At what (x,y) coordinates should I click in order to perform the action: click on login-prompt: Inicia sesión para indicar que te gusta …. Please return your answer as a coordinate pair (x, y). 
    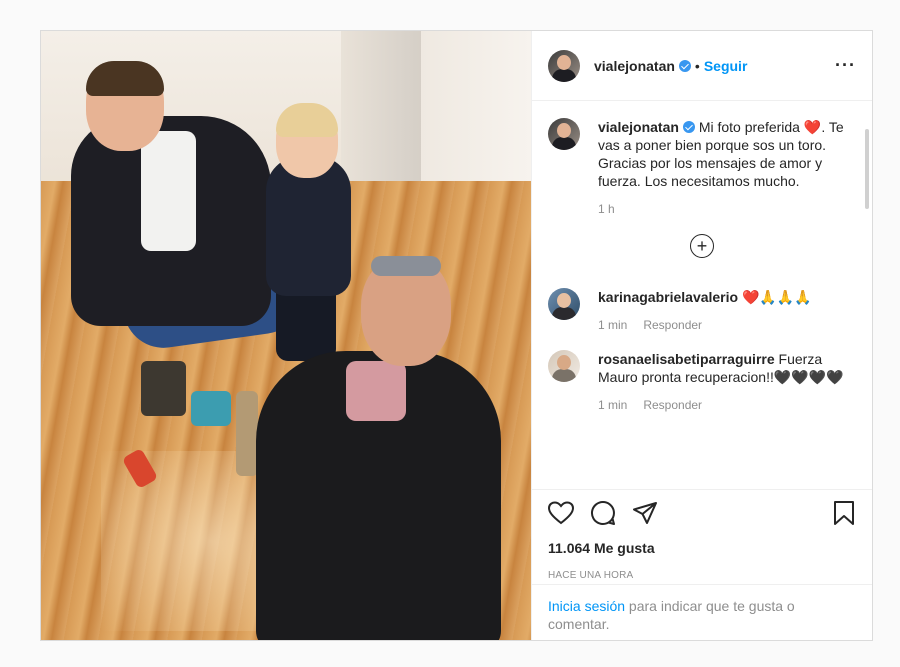
    Looking at the image, I should click on (702, 614).